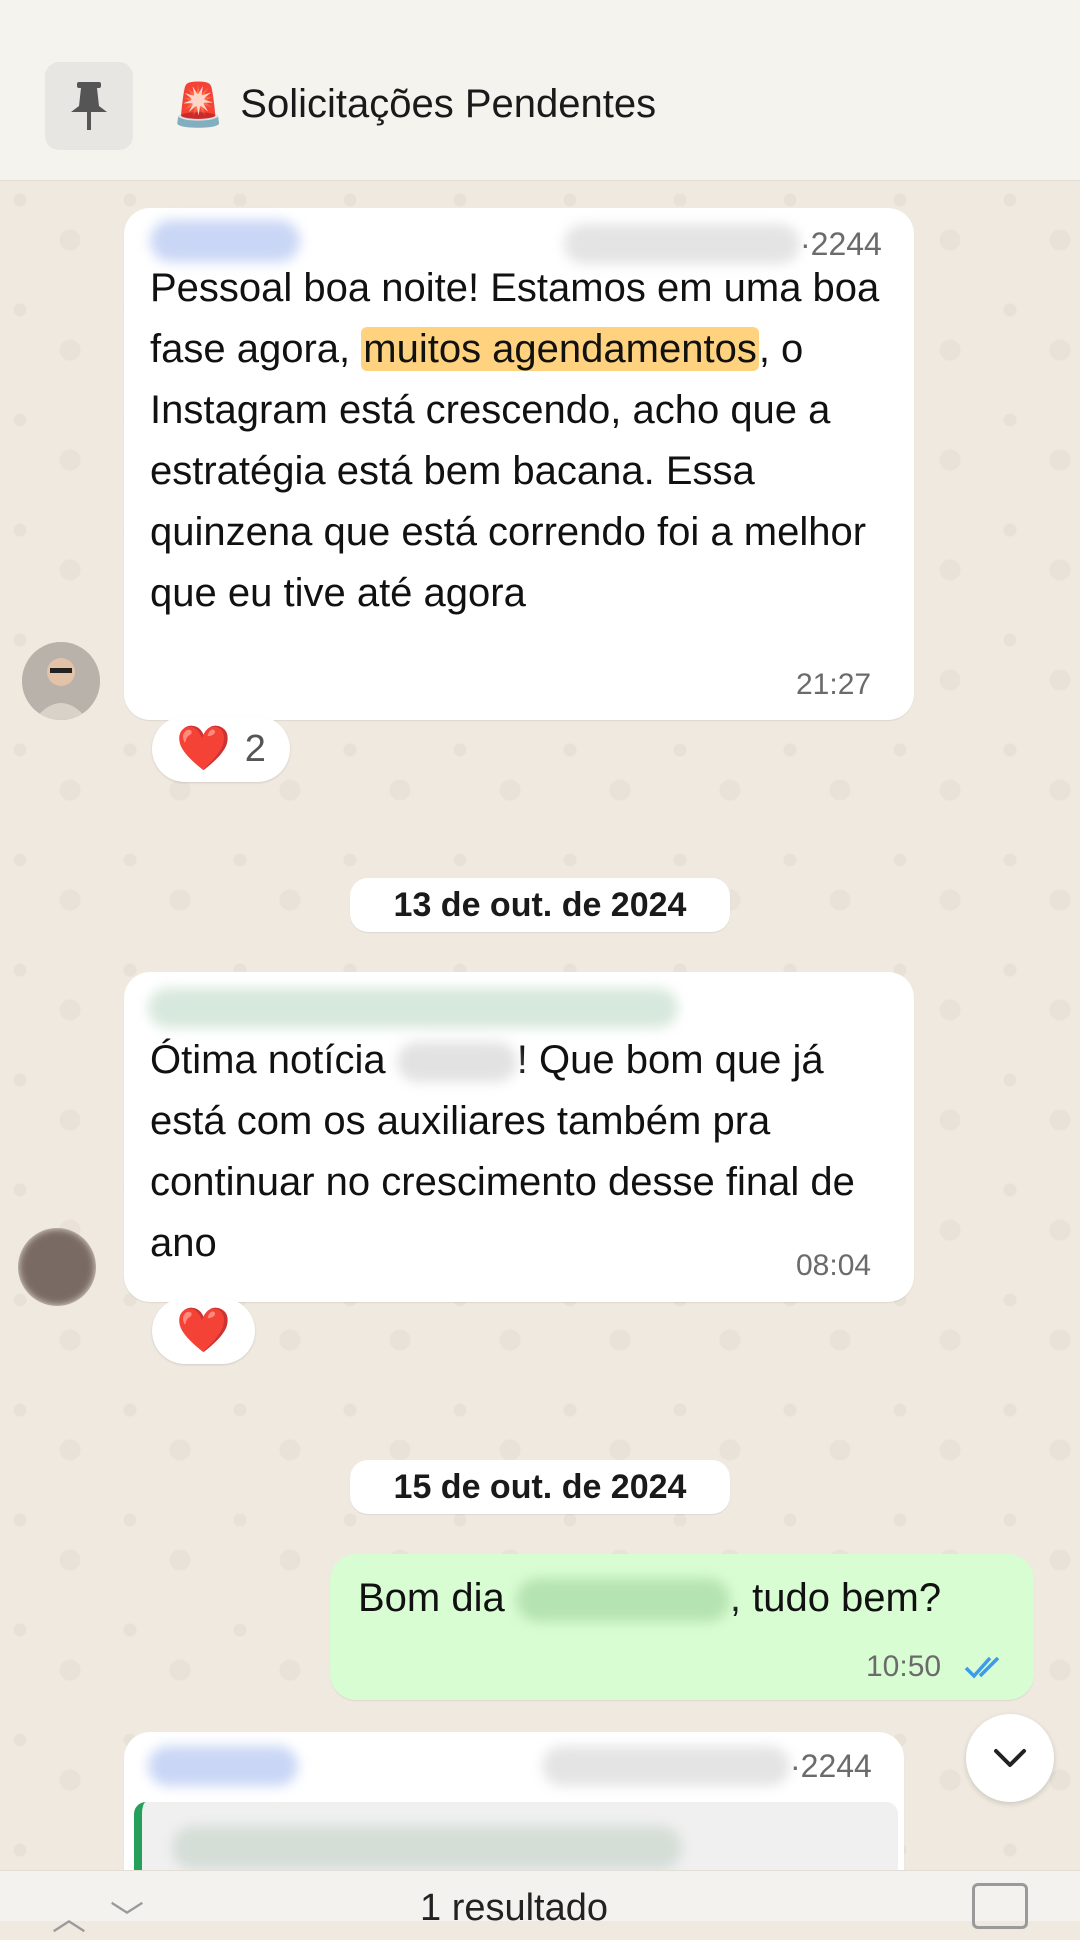 This screenshot has width=1080, height=1940. I want to click on calendar-icon, so click(1000, 1906).